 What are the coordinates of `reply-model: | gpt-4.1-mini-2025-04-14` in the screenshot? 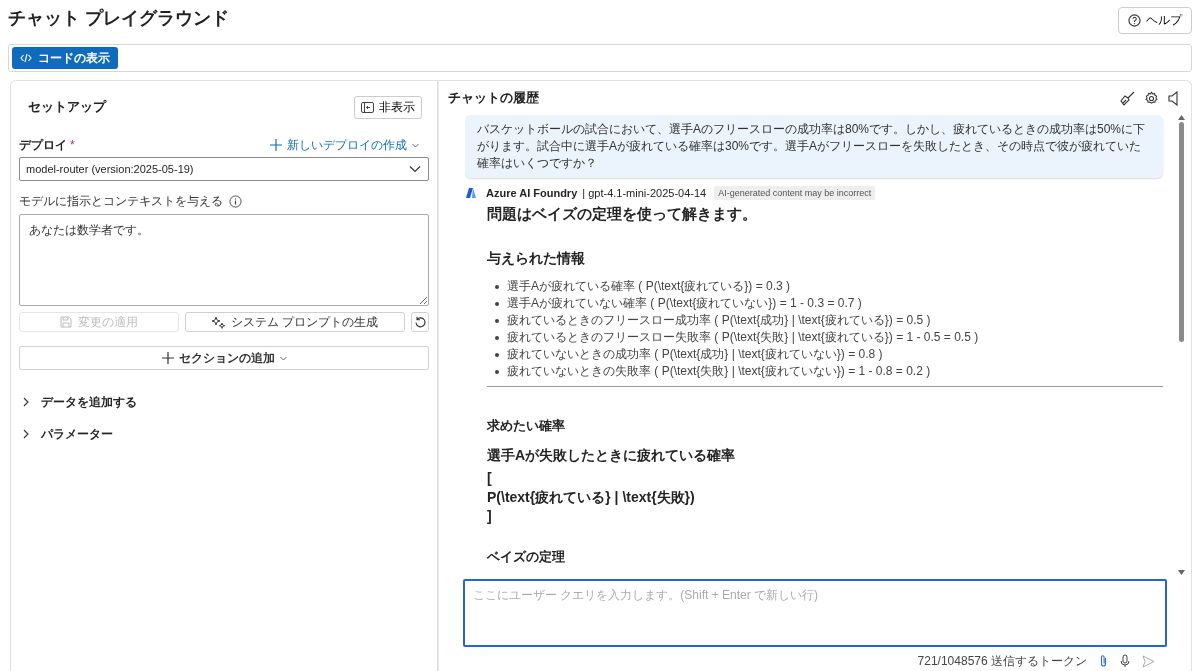 It's located at (644, 193).